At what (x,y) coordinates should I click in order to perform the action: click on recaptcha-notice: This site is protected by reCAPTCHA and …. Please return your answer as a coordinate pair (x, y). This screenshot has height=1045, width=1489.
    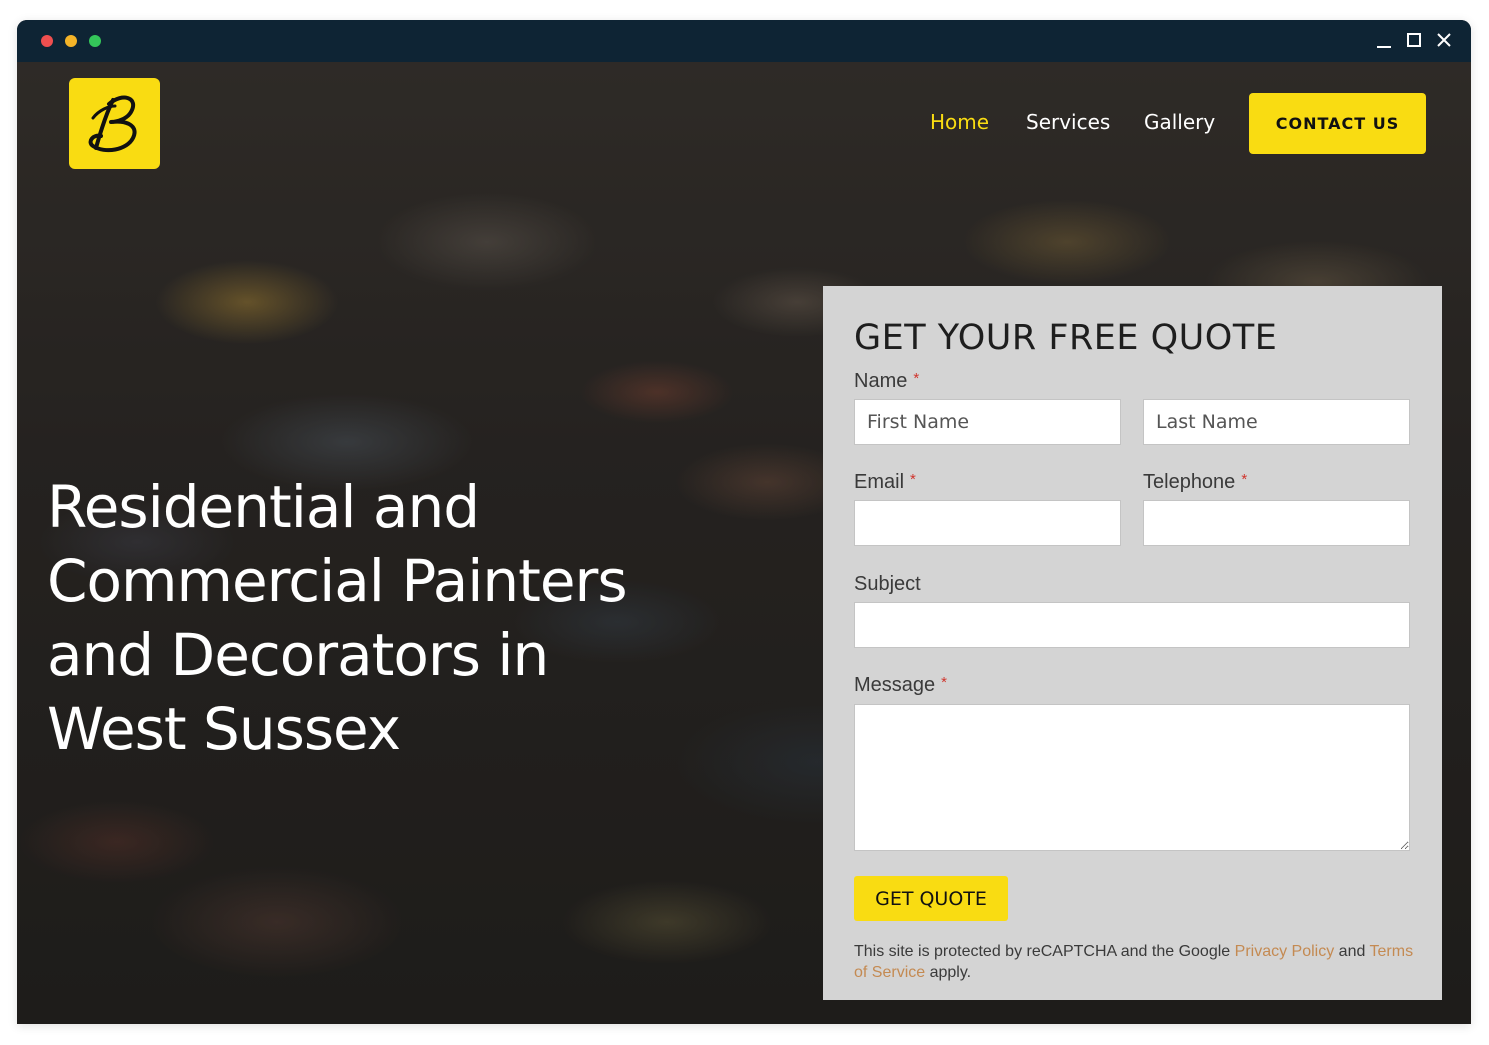
    Looking at the image, I should click on (1134, 962).